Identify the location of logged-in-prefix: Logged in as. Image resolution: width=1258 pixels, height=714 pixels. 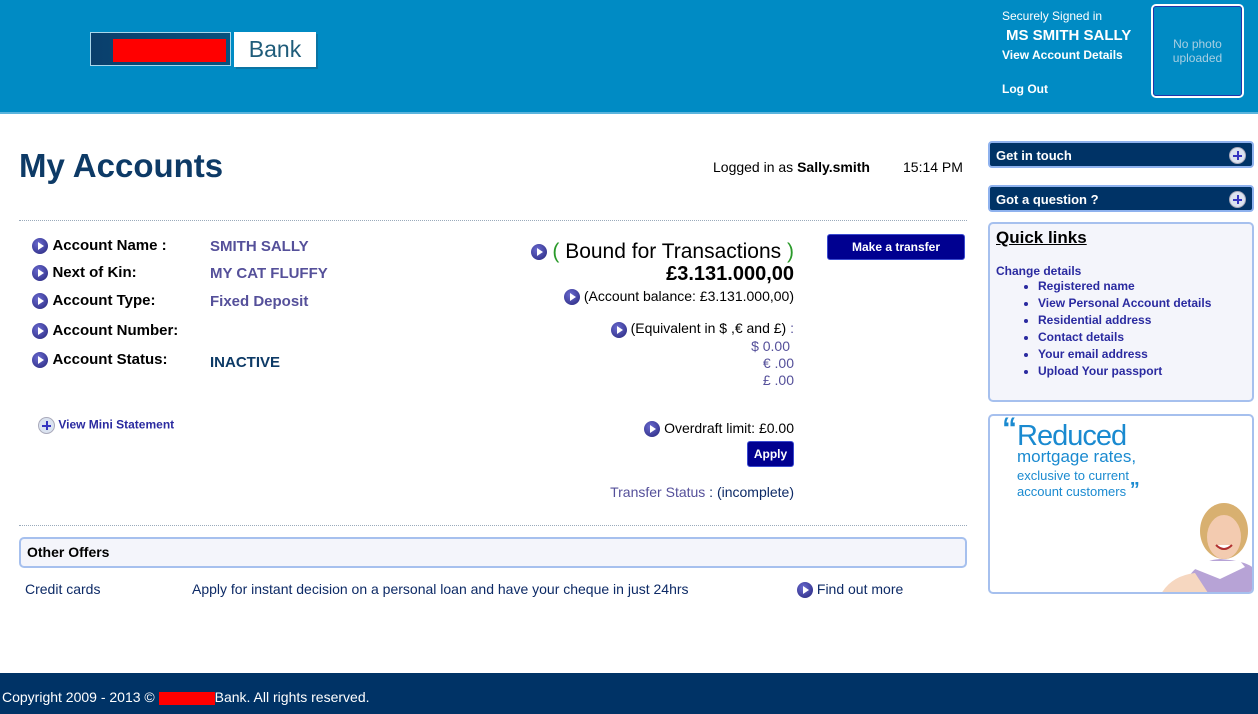
(755, 167).